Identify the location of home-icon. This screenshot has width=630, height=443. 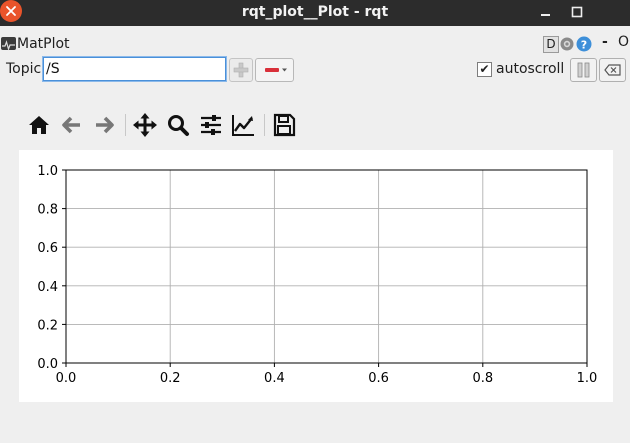
(39, 125).